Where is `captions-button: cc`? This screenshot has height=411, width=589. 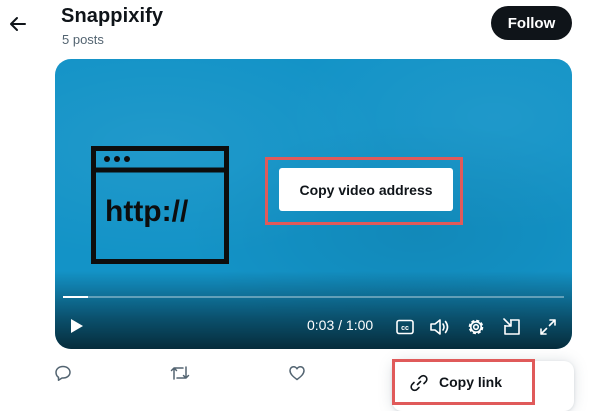
captions-button: cc is located at coordinates (405, 327).